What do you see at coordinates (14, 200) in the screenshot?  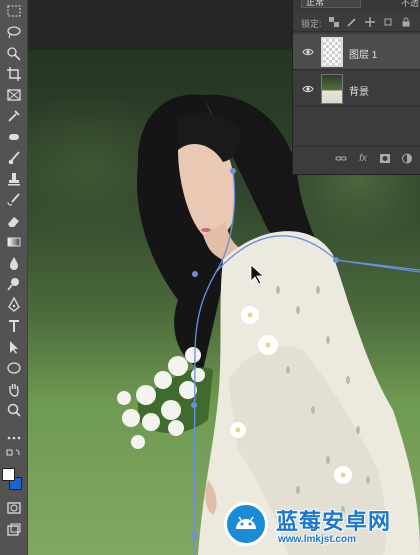 I see `history-brush-tool-icon` at bounding box center [14, 200].